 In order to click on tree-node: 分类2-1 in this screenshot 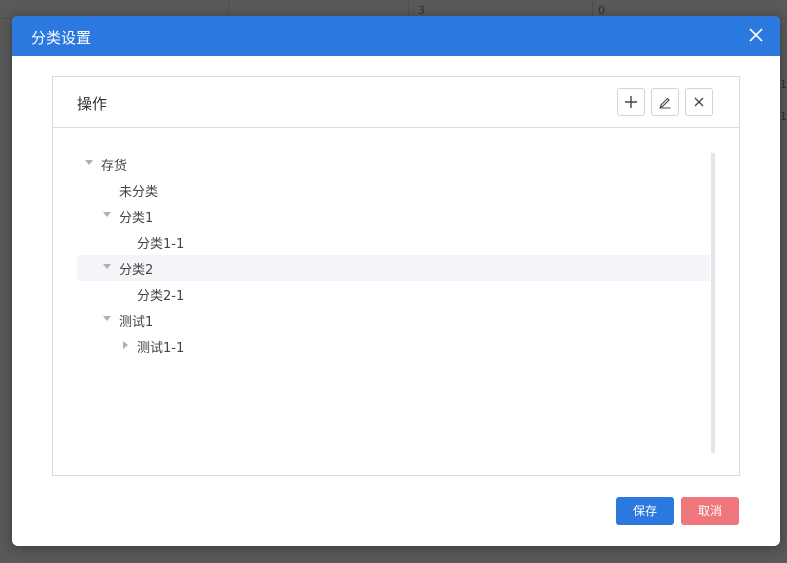, I will do `click(393, 294)`.